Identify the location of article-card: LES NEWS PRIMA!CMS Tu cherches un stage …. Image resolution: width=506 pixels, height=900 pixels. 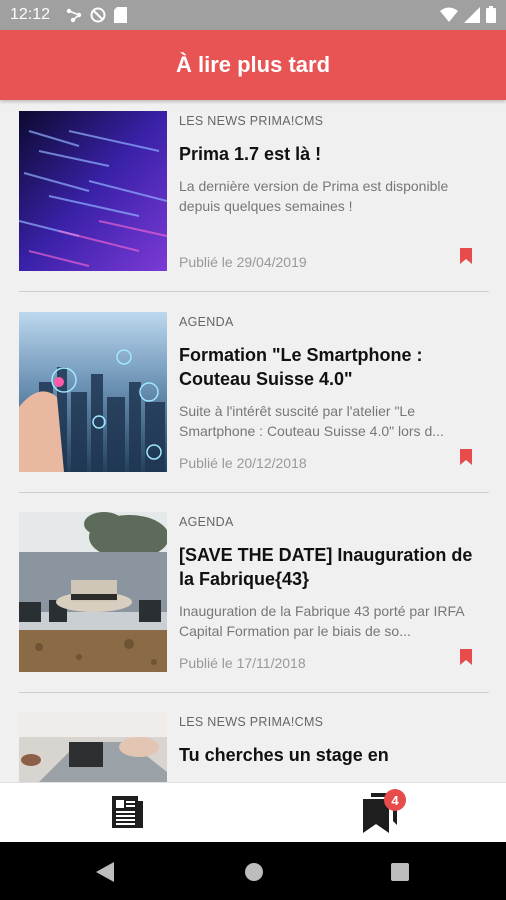
(253, 741).